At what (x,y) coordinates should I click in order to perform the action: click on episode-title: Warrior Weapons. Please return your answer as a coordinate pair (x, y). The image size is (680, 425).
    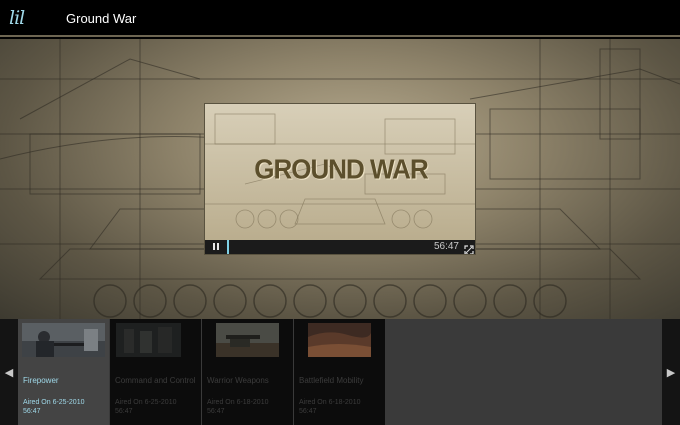
    Looking at the image, I should click on (238, 380).